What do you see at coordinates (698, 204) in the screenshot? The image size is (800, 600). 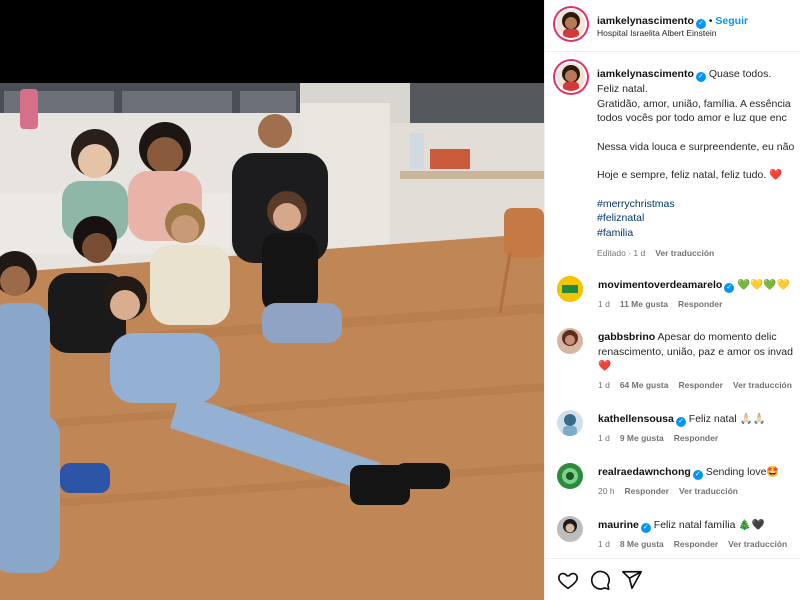 I see `hashtag-link: #merrychristmas` at bounding box center [698, 204].